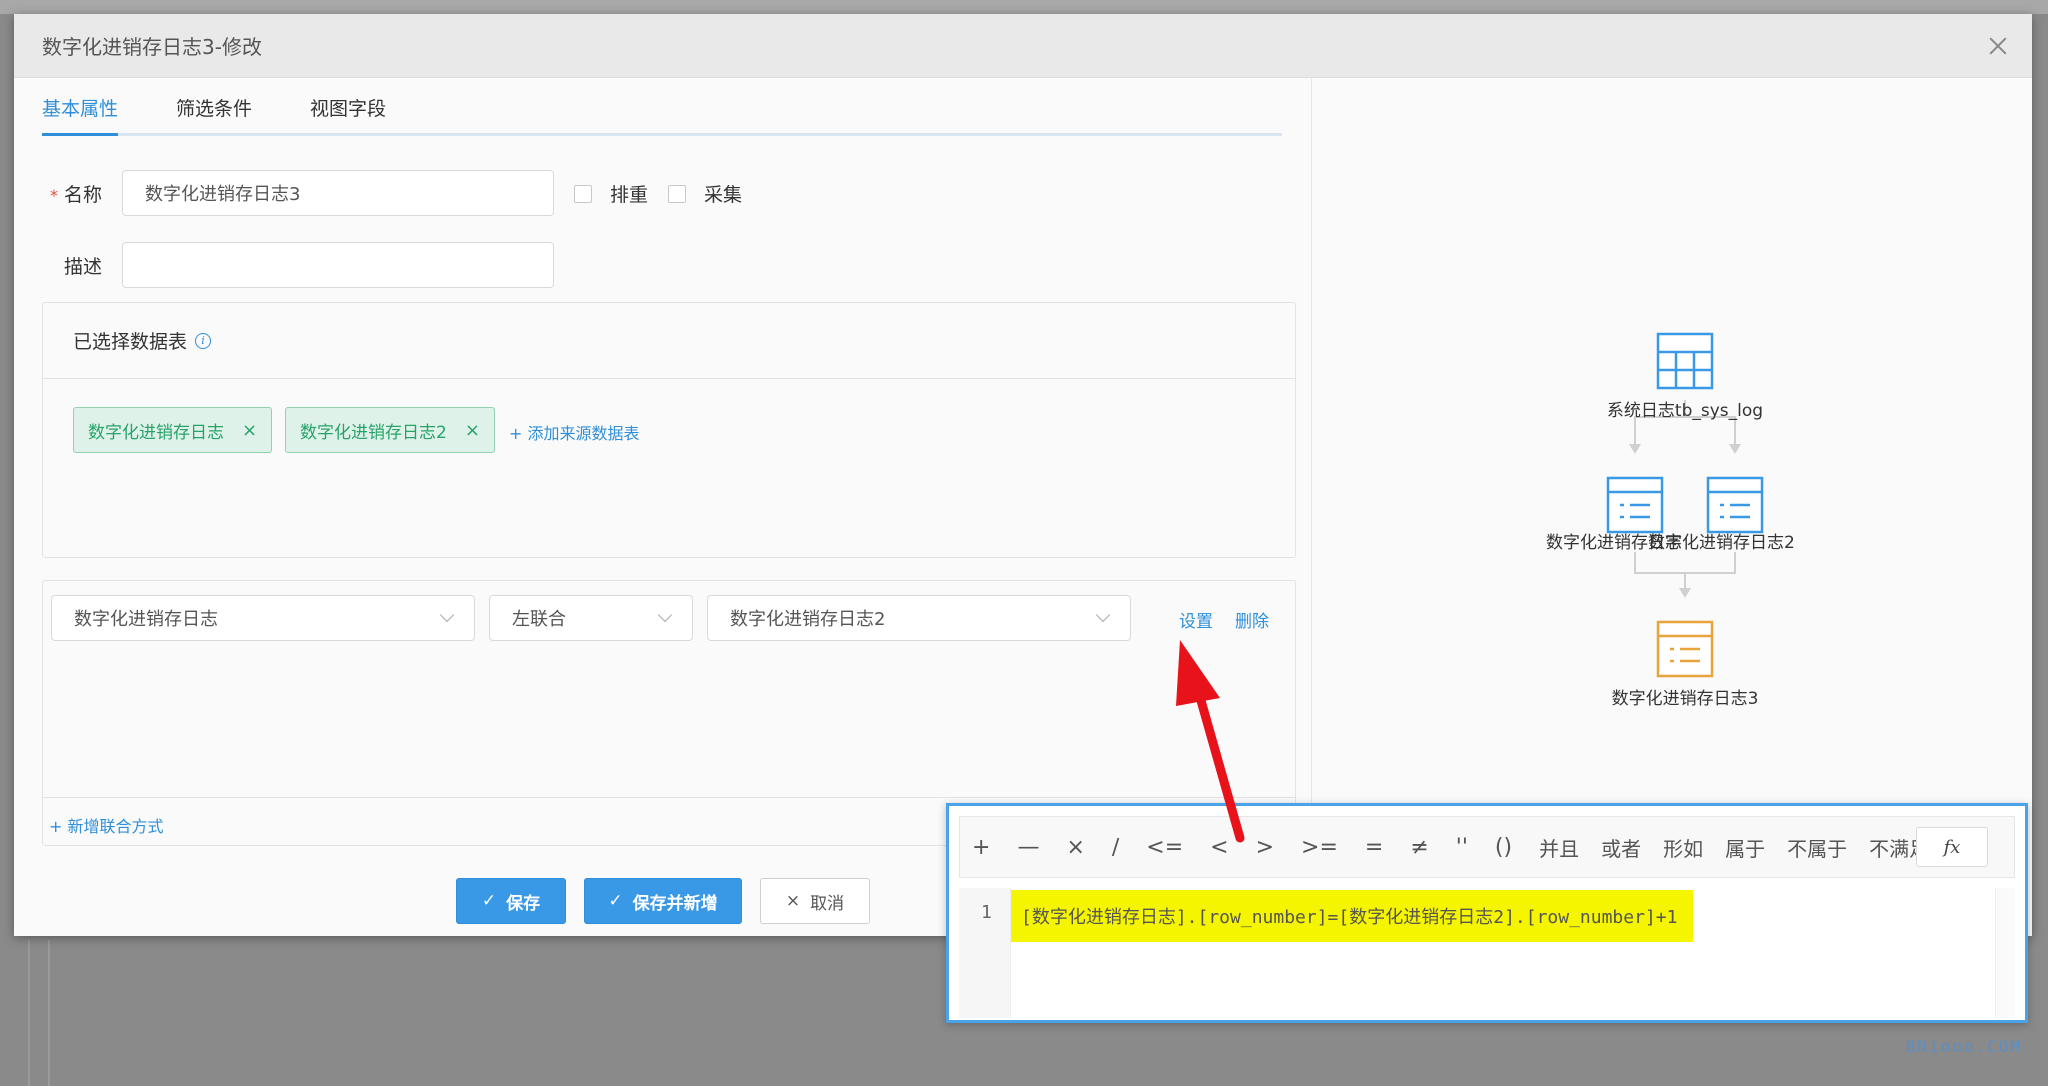  I want to click on info-icon: i, so click(203, 340).